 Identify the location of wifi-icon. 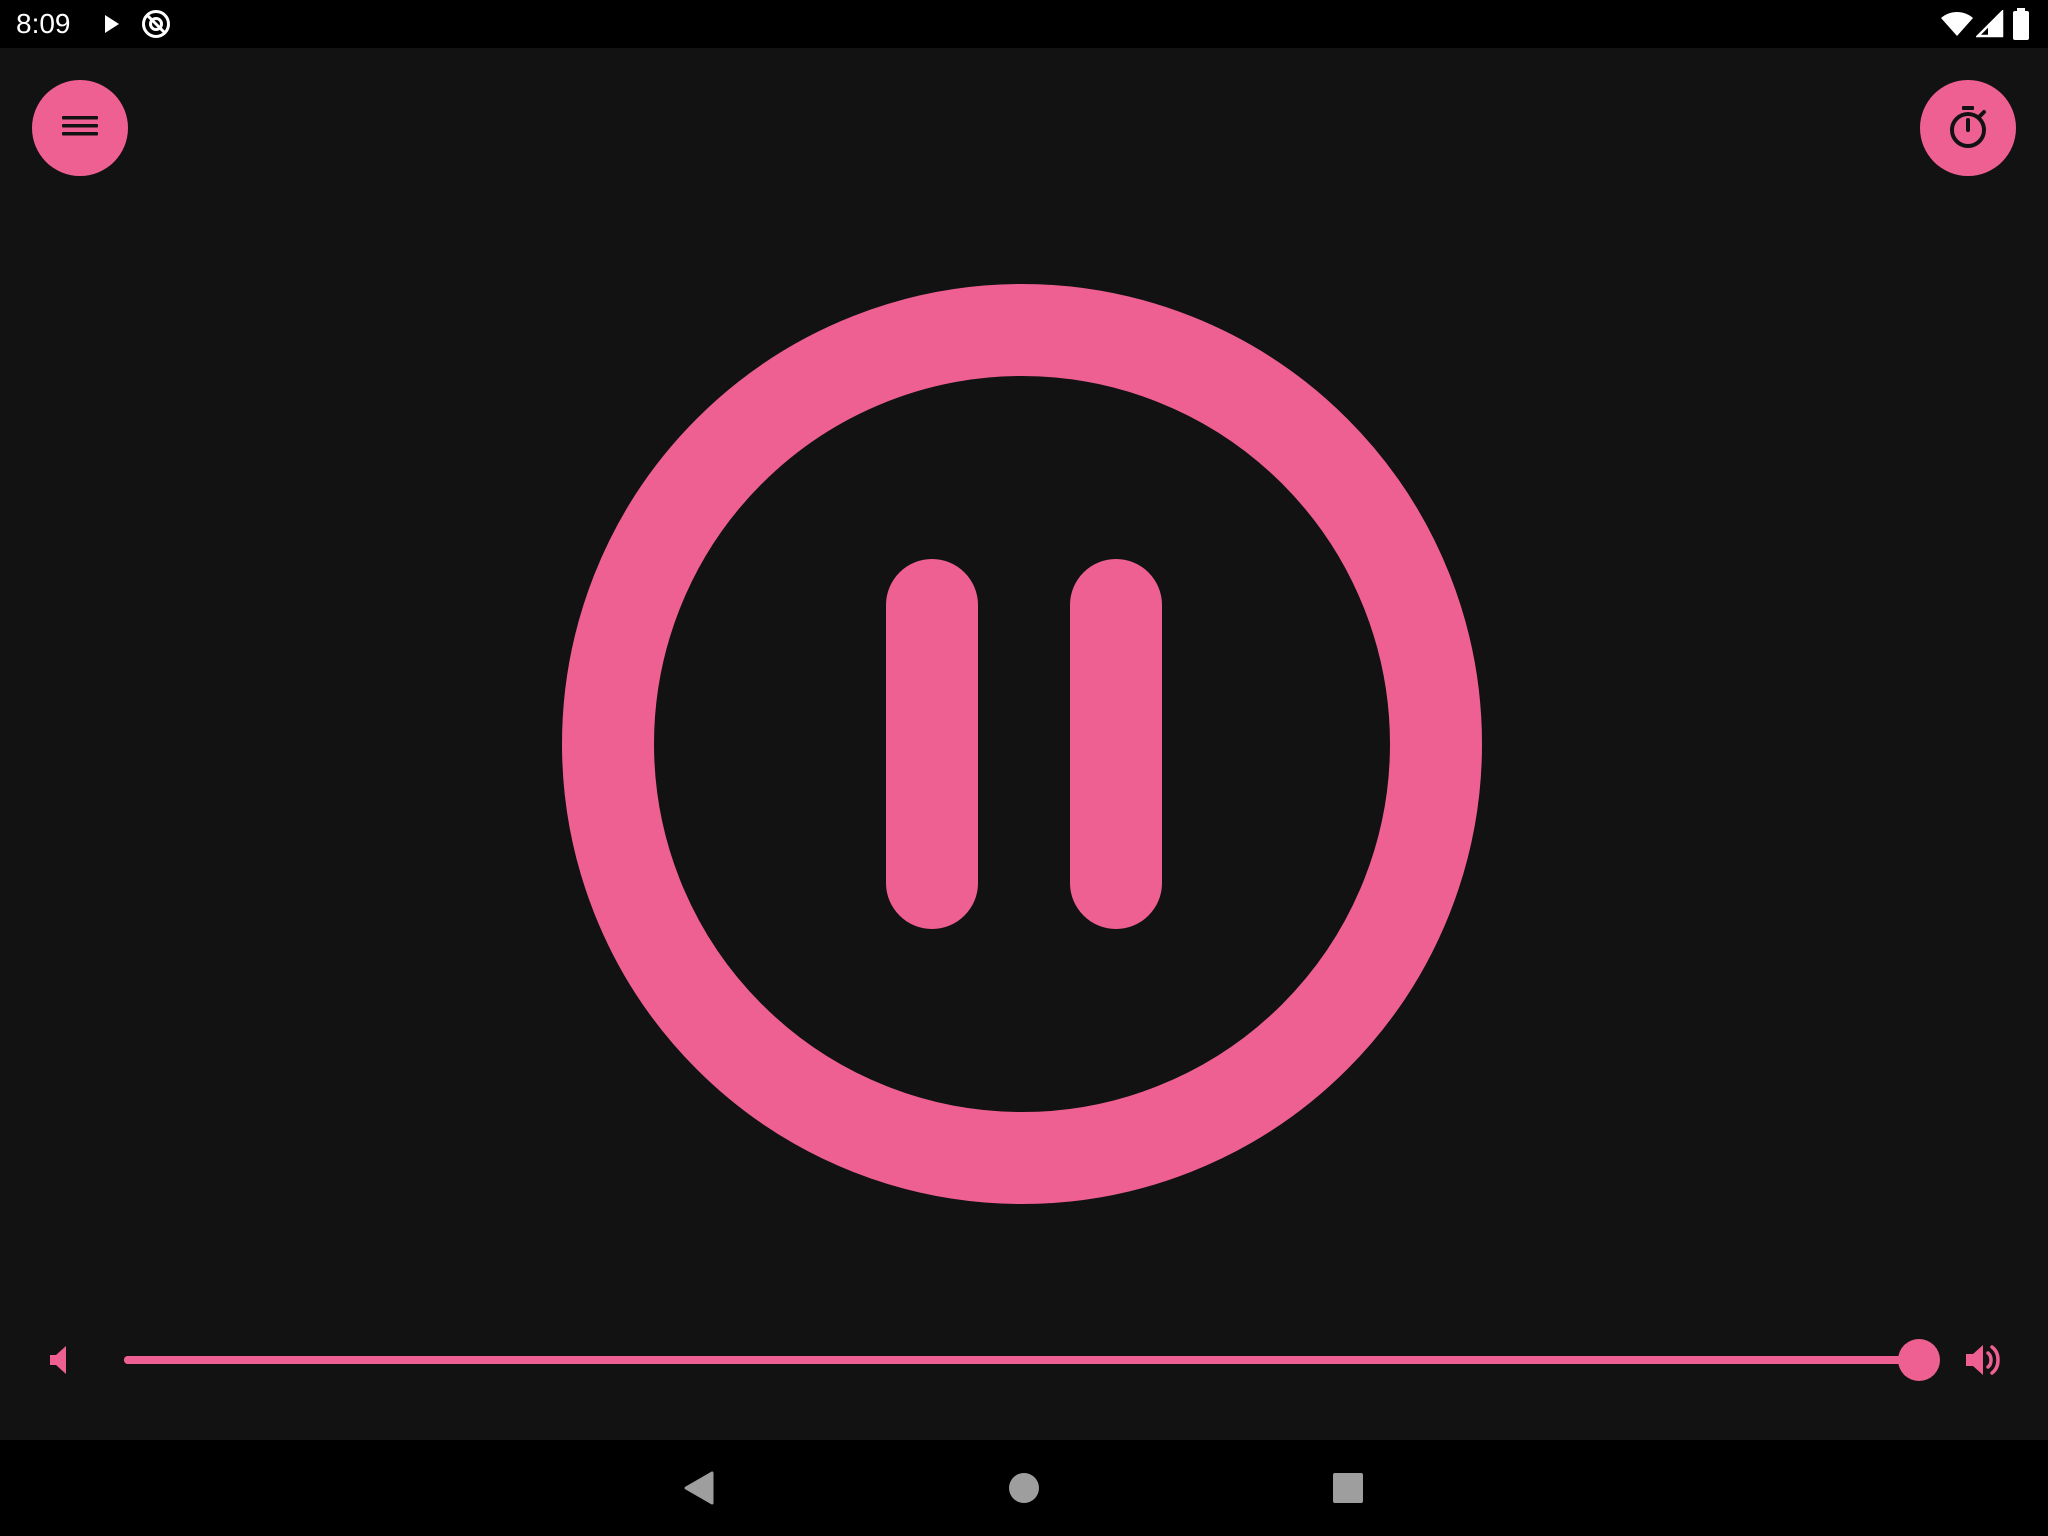
(1957, 24).